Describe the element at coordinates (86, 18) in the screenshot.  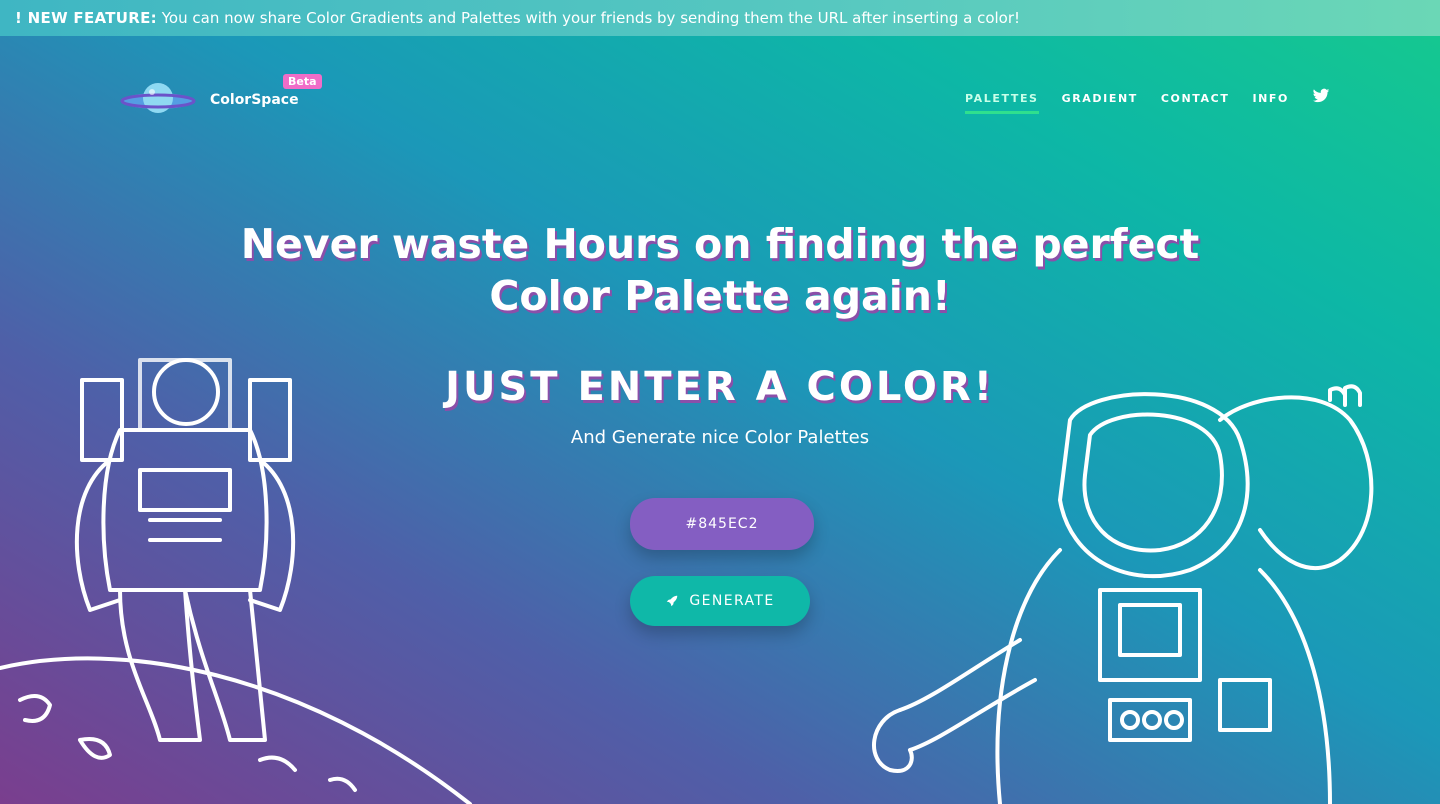
I see `banner-label: ! NEW FEATURE:` at that location.